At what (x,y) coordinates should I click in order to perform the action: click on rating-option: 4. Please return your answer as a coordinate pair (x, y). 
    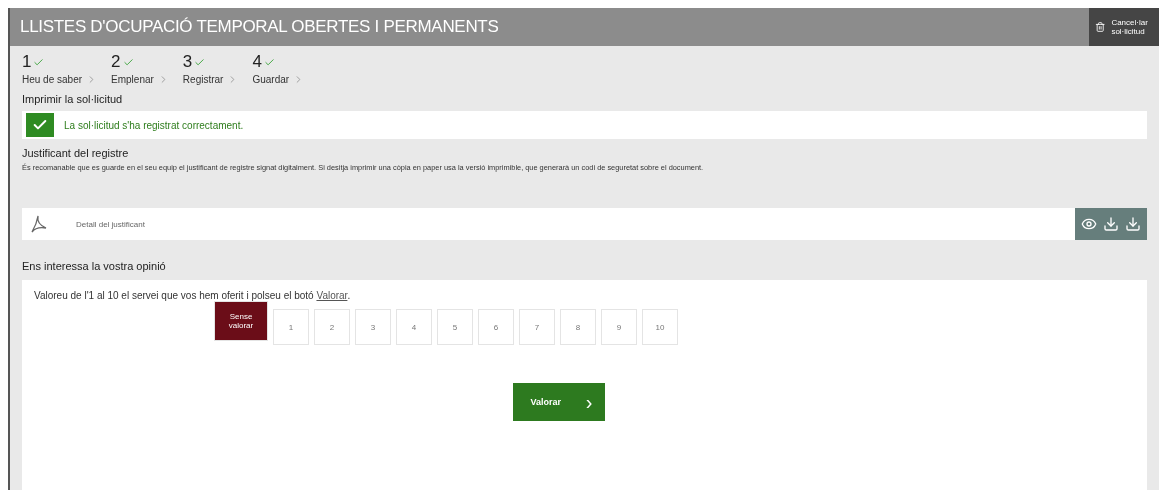
    Looking at the image, I should click on (414, 327).